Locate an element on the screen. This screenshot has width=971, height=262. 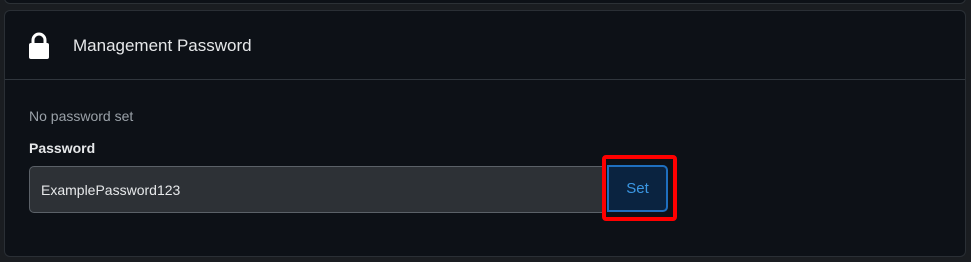
previous-card is located at coordinates (485, 2).